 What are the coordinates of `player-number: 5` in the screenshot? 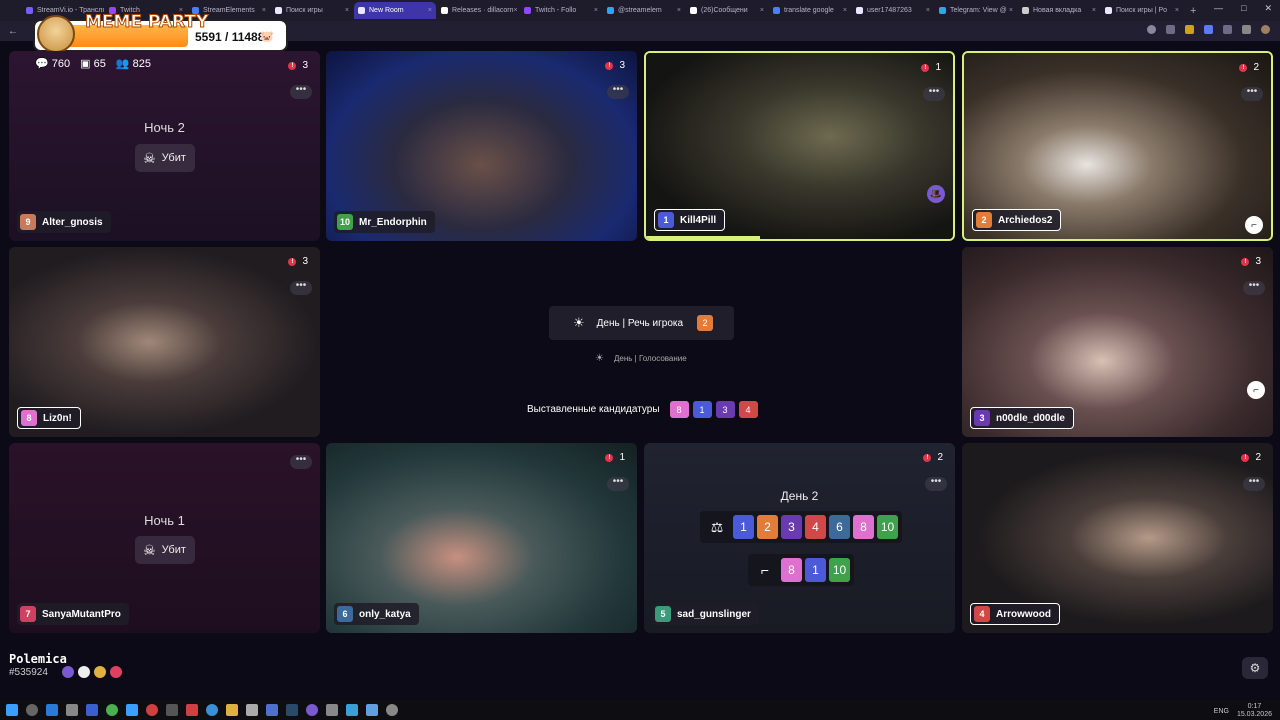 It's located at (663, 614).